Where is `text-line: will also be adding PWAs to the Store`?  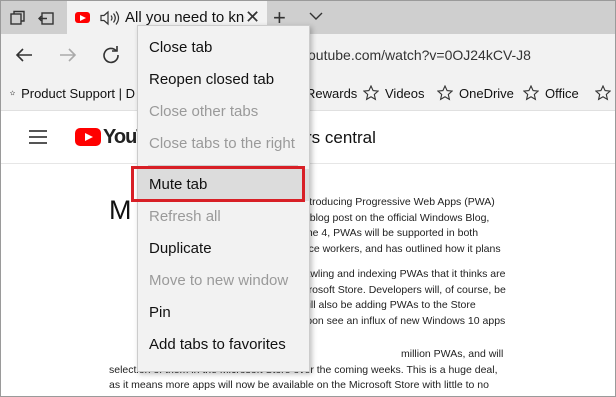 text-line: will also be adding PWAs to the Store is located at coordinates (388, 305).